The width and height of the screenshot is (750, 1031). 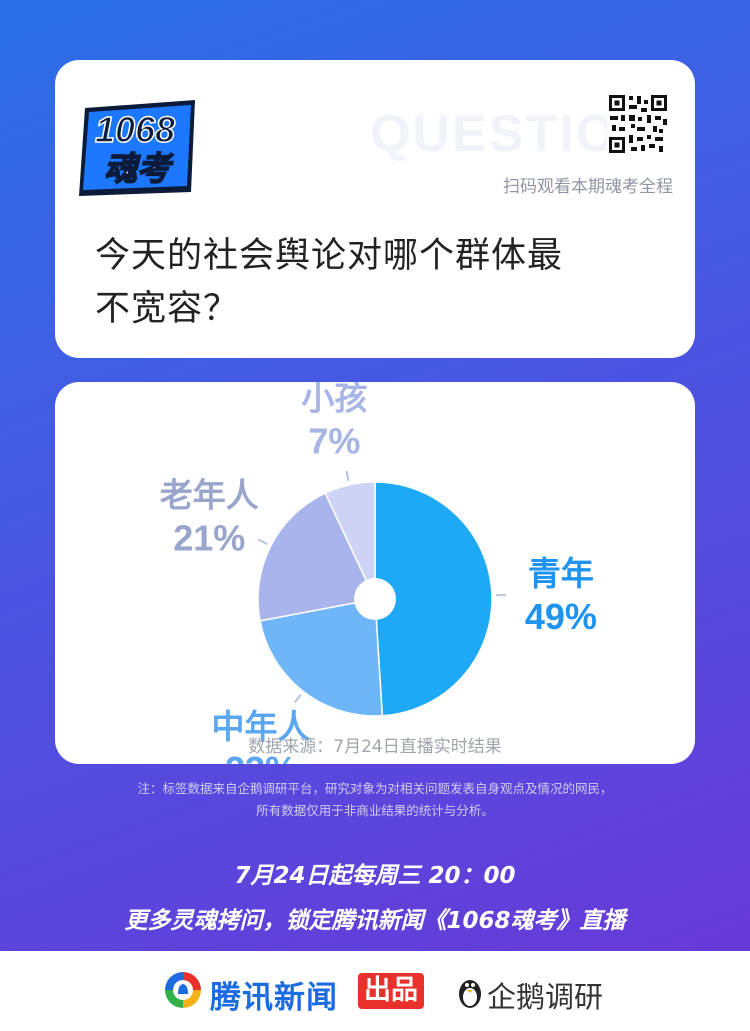 I want to click on logo-number: 1068, so click(x=135, y=129).